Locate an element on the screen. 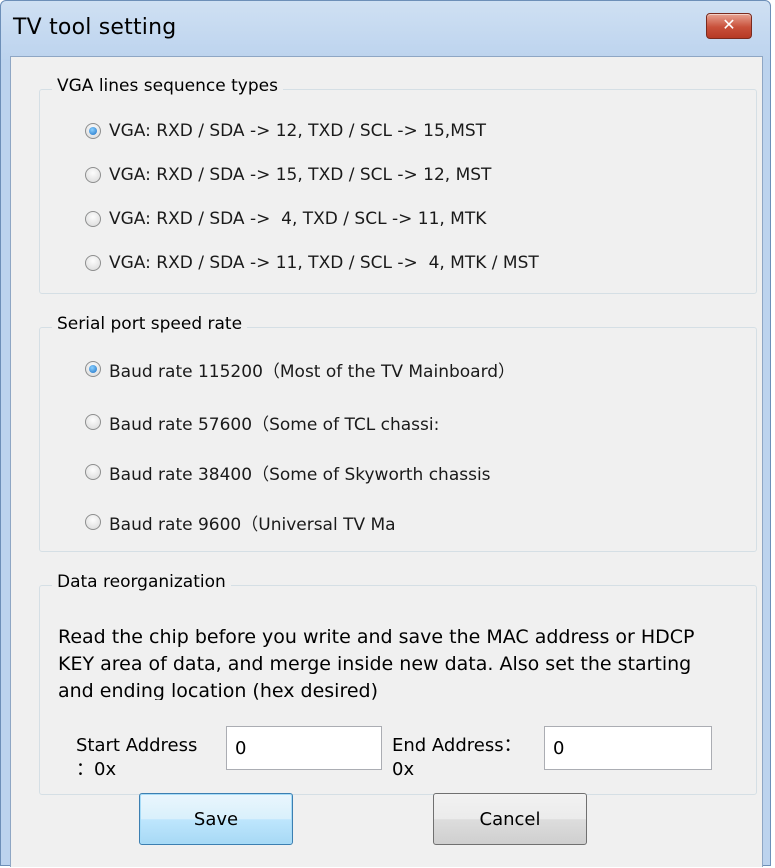  start-address-input is located at coordinates (304, 748).